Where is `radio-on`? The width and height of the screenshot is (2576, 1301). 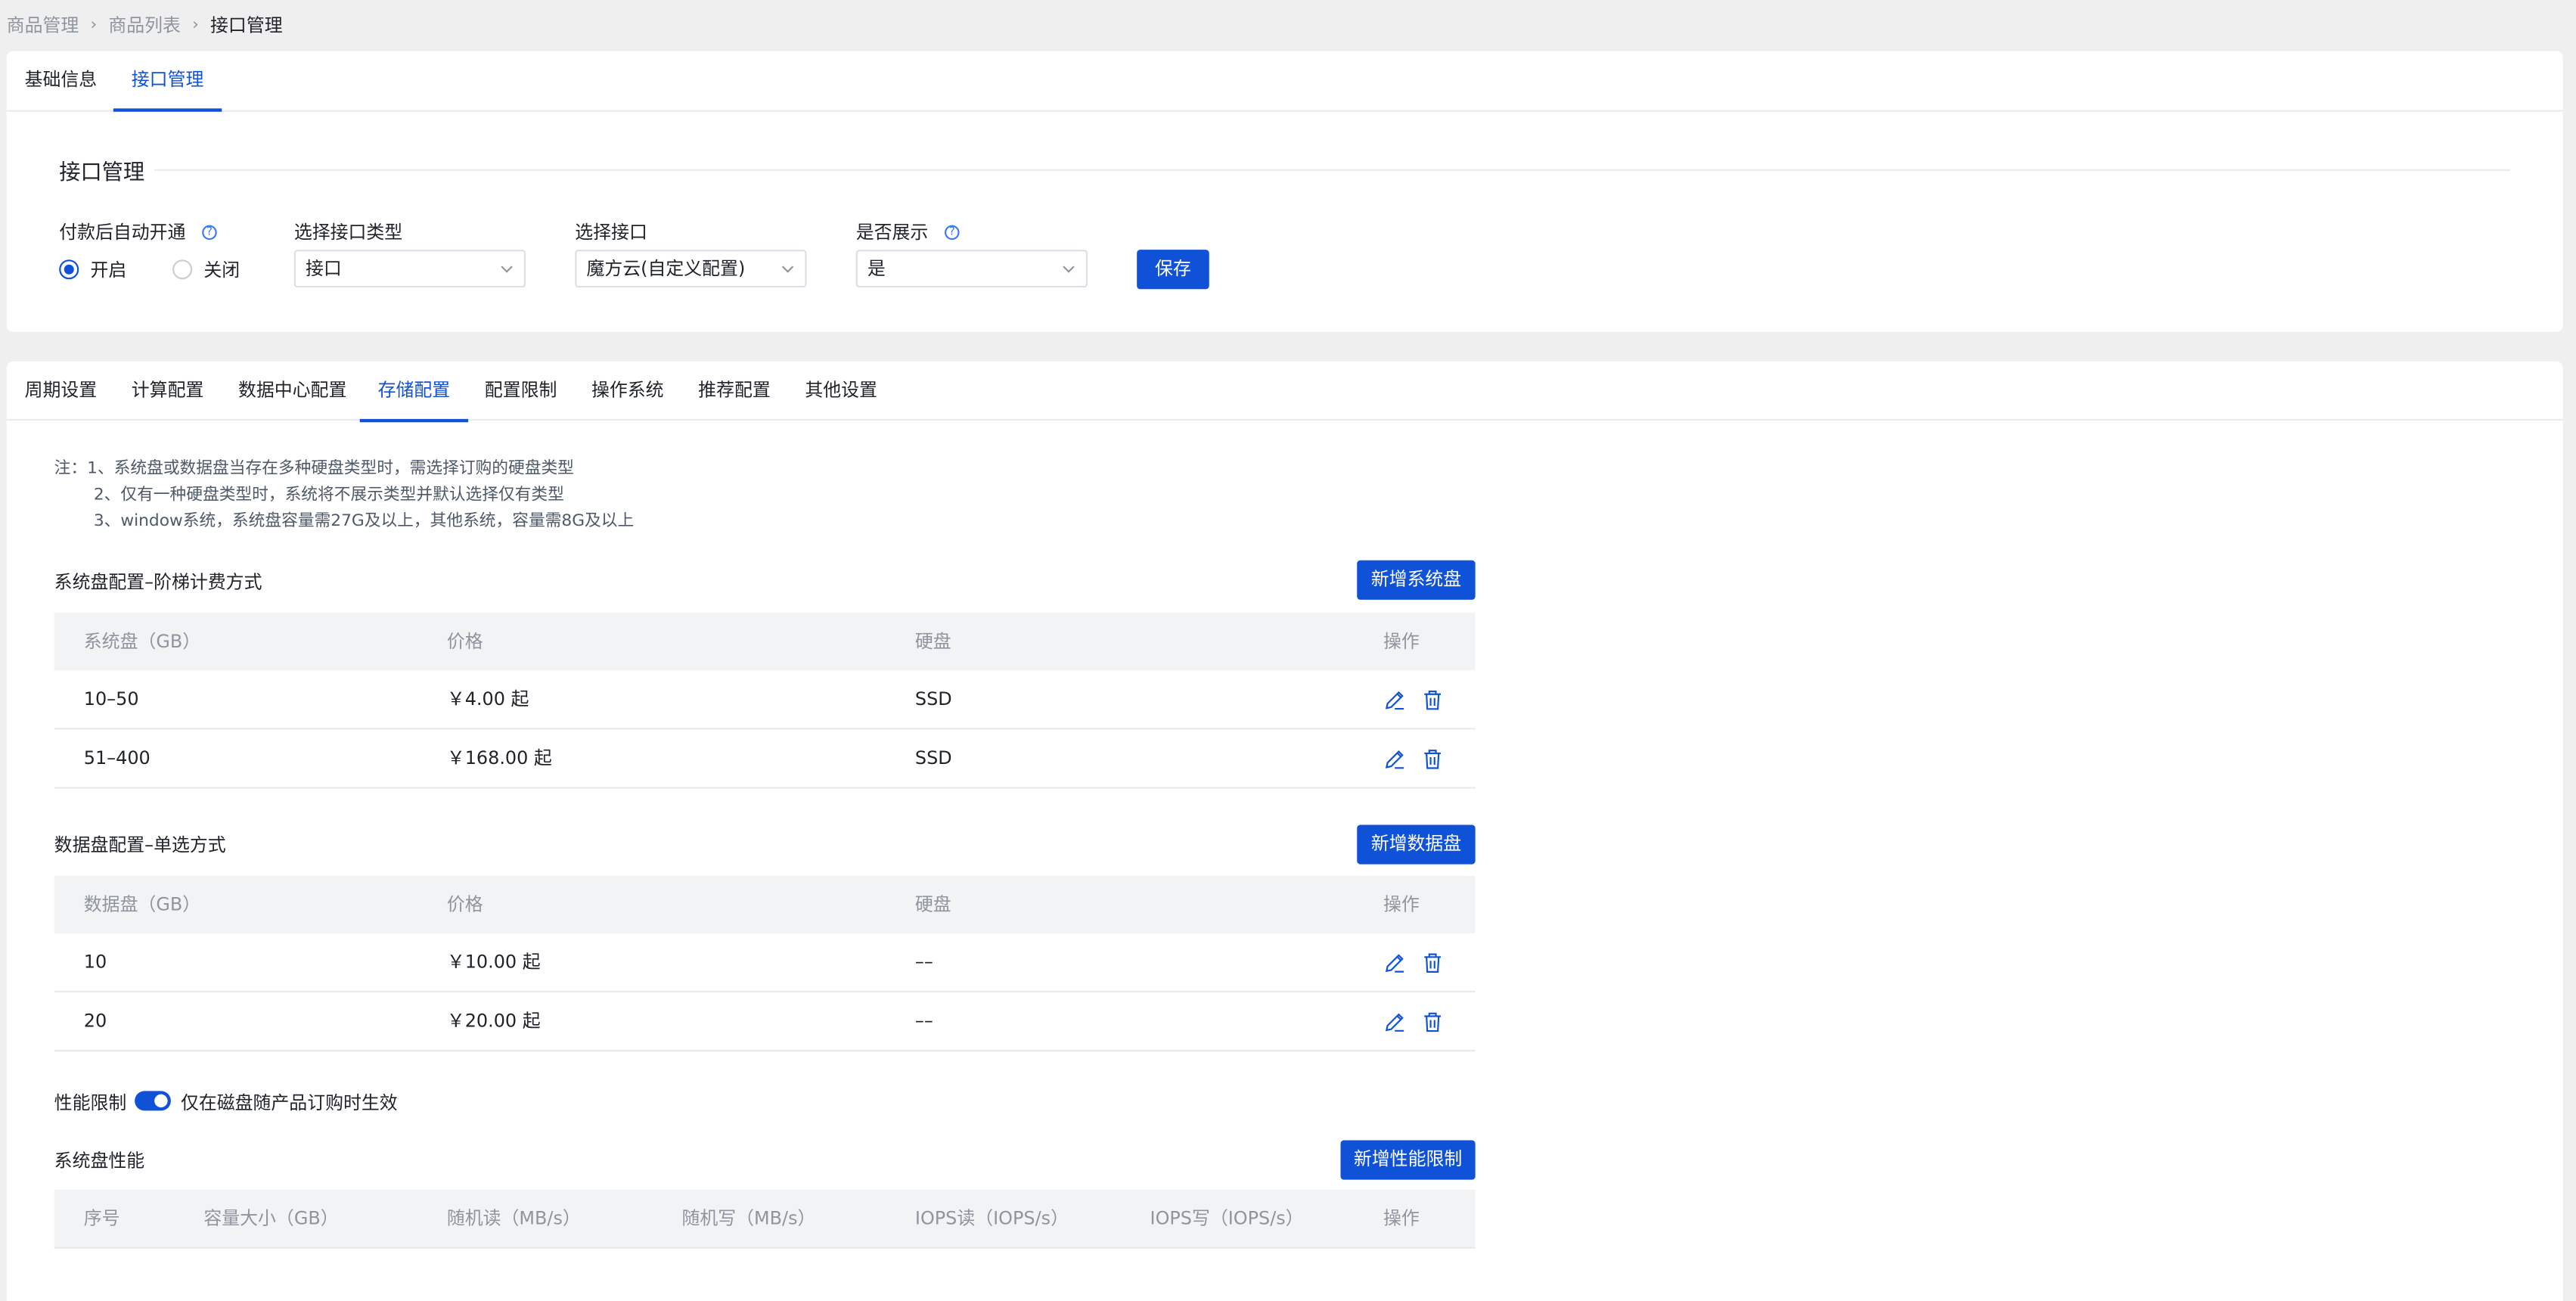 radio-on is located at coordinates (69, 269).